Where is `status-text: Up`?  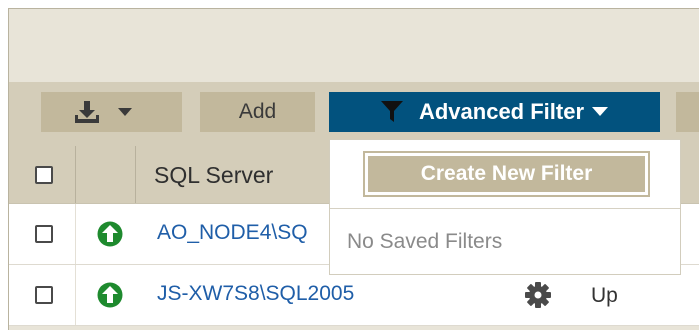
status-text: Up is located at coordinates (604, 295).